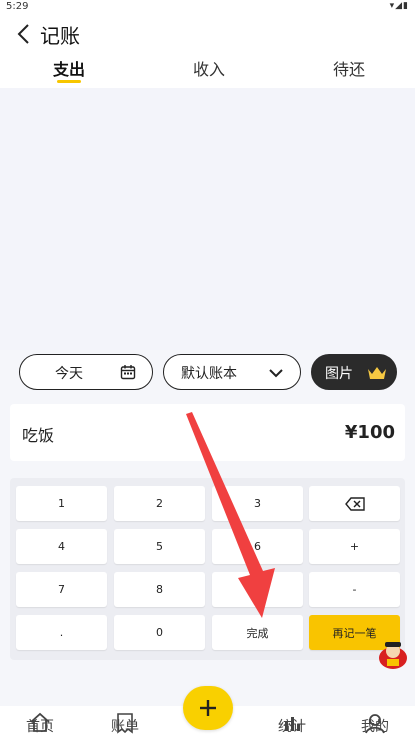 Image resolution: width=415 pixels, height=738 pixels. Describe the element at coordinates (159, 632) in the screenshot. I see `key-0: 0` at that location.